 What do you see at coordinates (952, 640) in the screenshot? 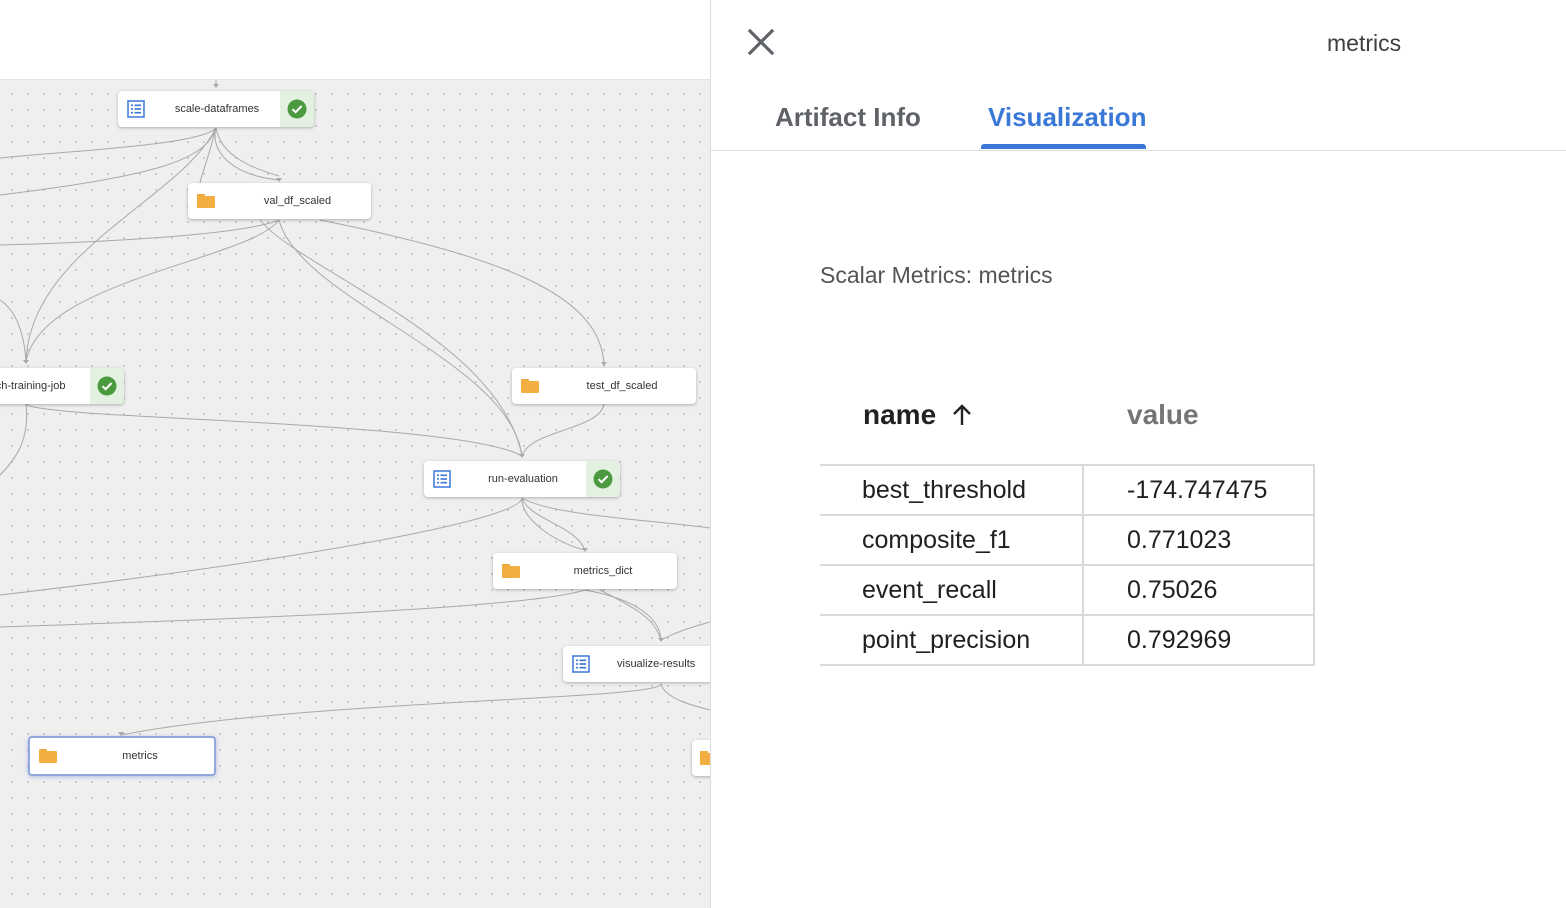
I see `metric-name: point_precision` at bounding box center [952, 640].